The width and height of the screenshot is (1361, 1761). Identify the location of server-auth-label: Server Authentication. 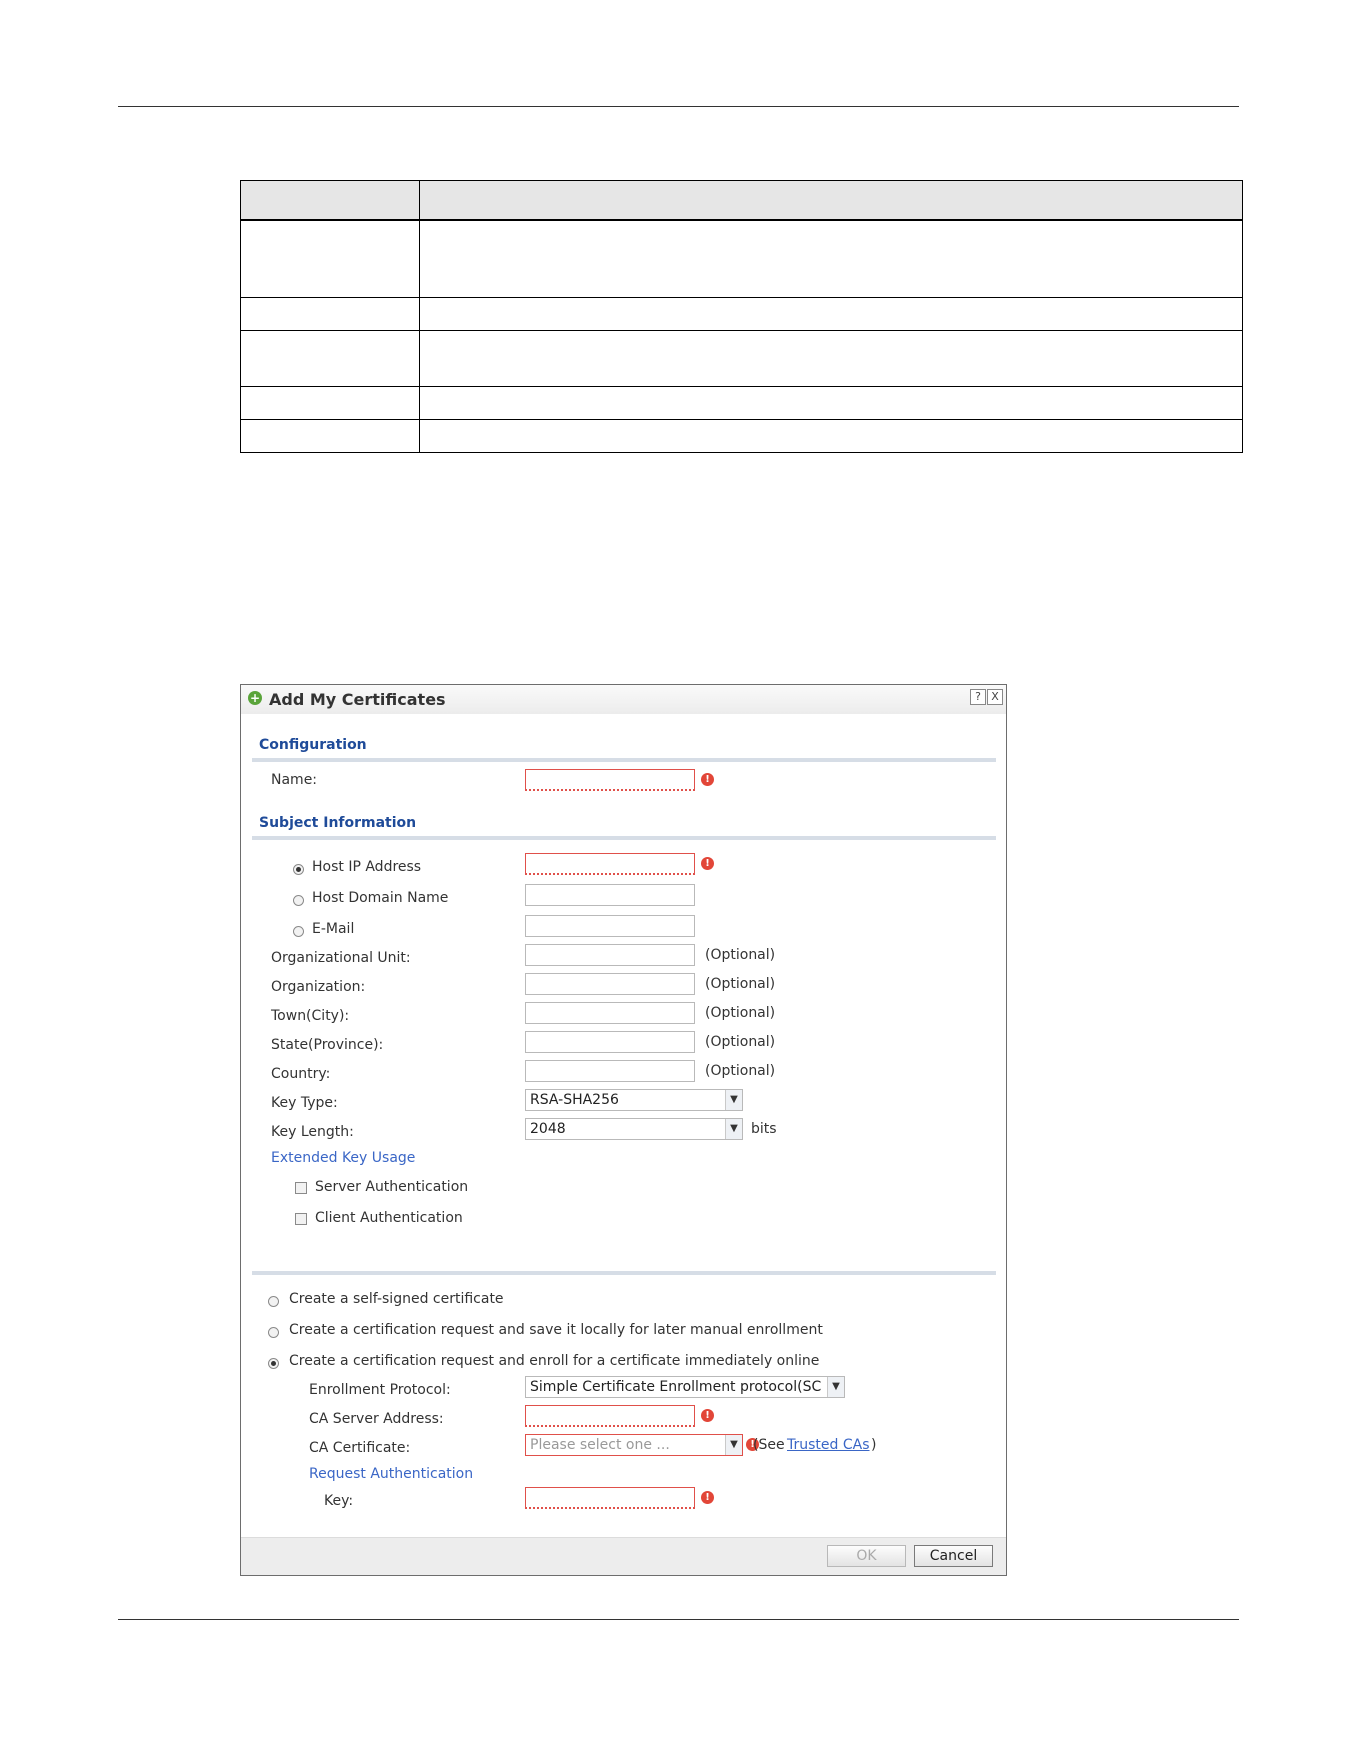
(392, 1187).